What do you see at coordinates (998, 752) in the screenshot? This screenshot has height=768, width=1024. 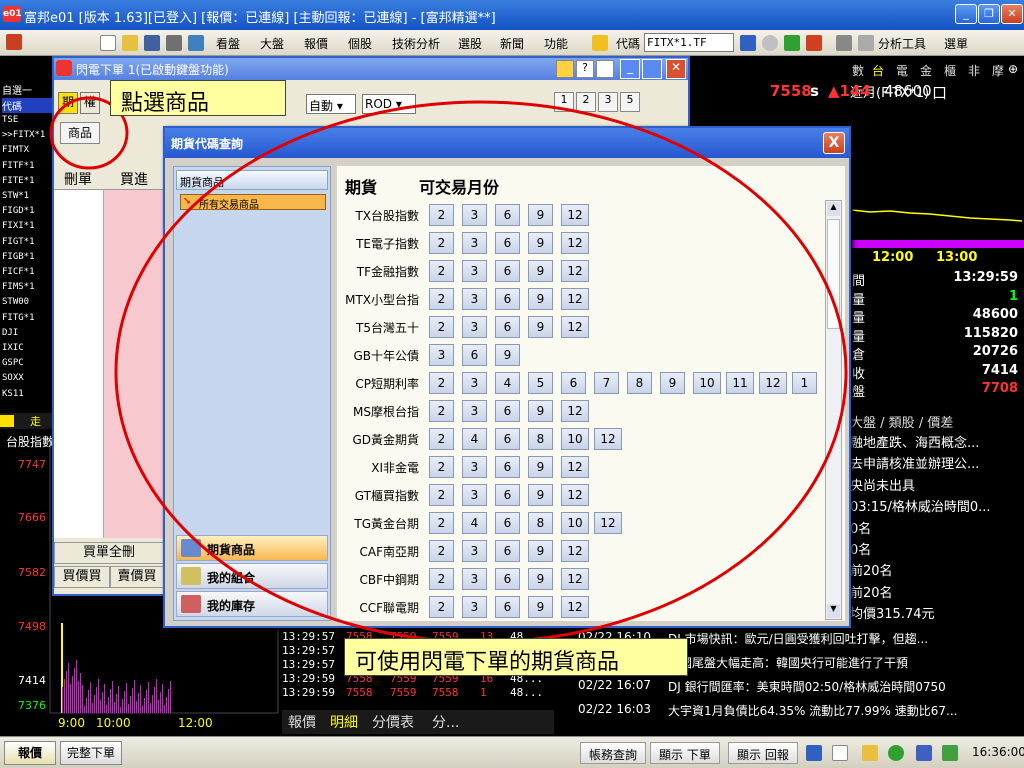 I see `clock: 16:36:00` at bounding box center [998, 752].